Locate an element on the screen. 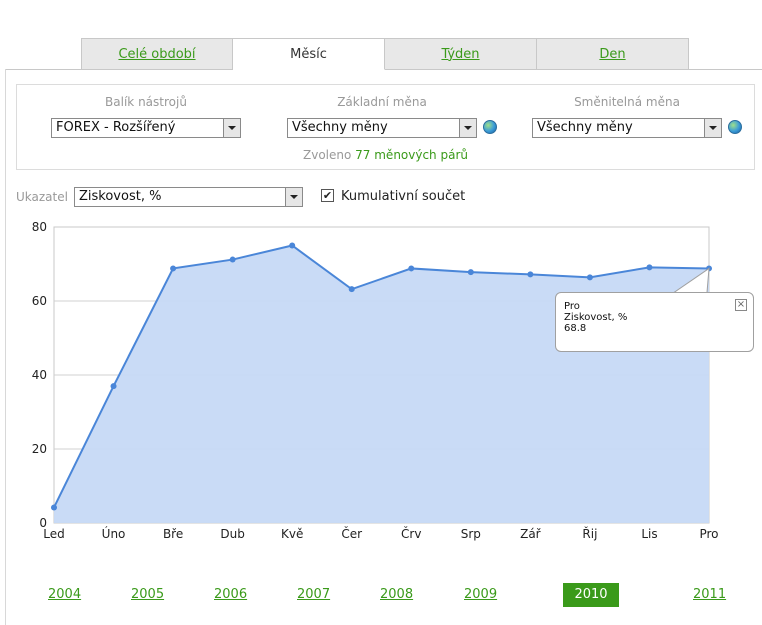 Image resolution: width=762 pixels, height=625 pixels. y-tick-label: 20 is located at coordinates (39, 449).